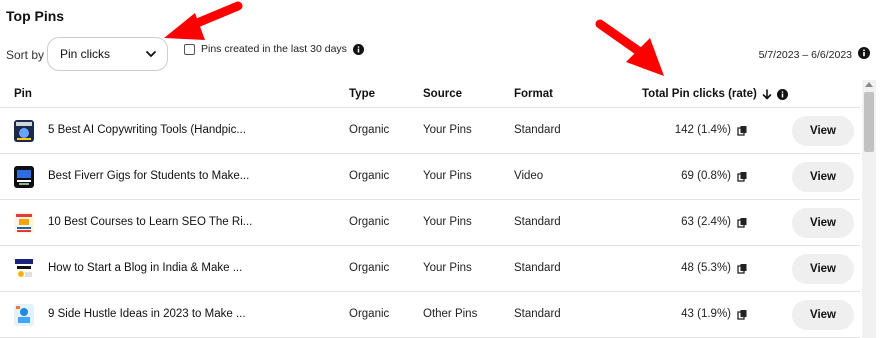  I want to click on pin-clicks-value: 63 (2.4%), so click(706, 222).